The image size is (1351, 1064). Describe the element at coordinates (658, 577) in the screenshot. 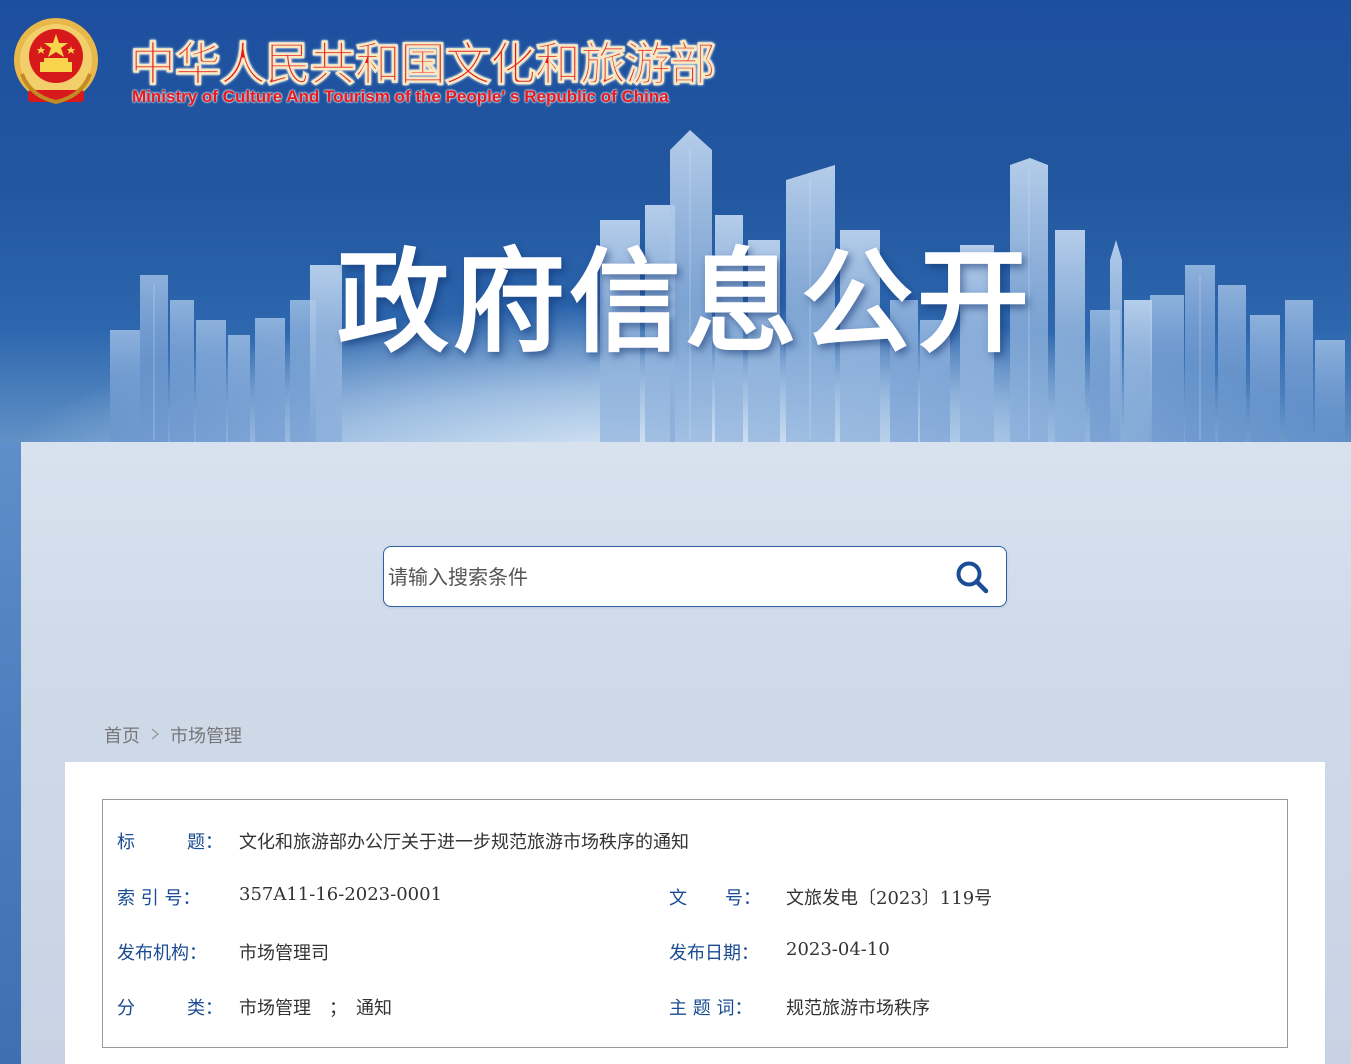

I see `search-input` at that location.